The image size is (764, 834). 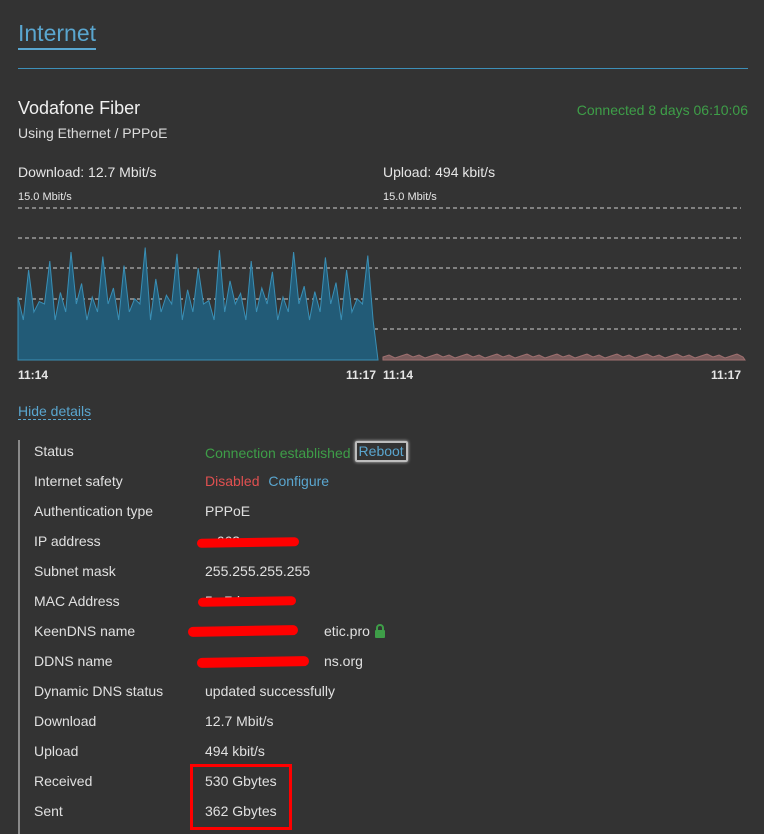 What do you see at coordinates (298, 481) in the screenshot?
I see `configure-link: Configure` at bounding box center [298, 481].